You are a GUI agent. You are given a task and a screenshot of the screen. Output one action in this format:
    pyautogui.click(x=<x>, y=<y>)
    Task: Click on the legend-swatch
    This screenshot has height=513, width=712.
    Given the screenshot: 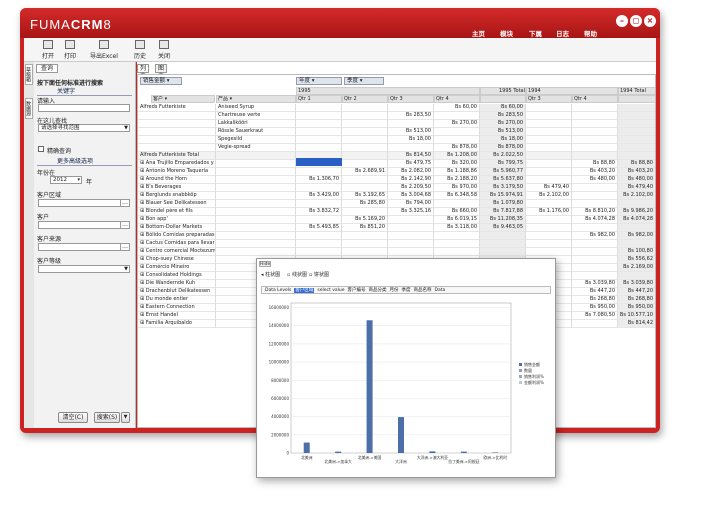 What is the action you would take?
    pyautogui.click(x=520, y=382)
    